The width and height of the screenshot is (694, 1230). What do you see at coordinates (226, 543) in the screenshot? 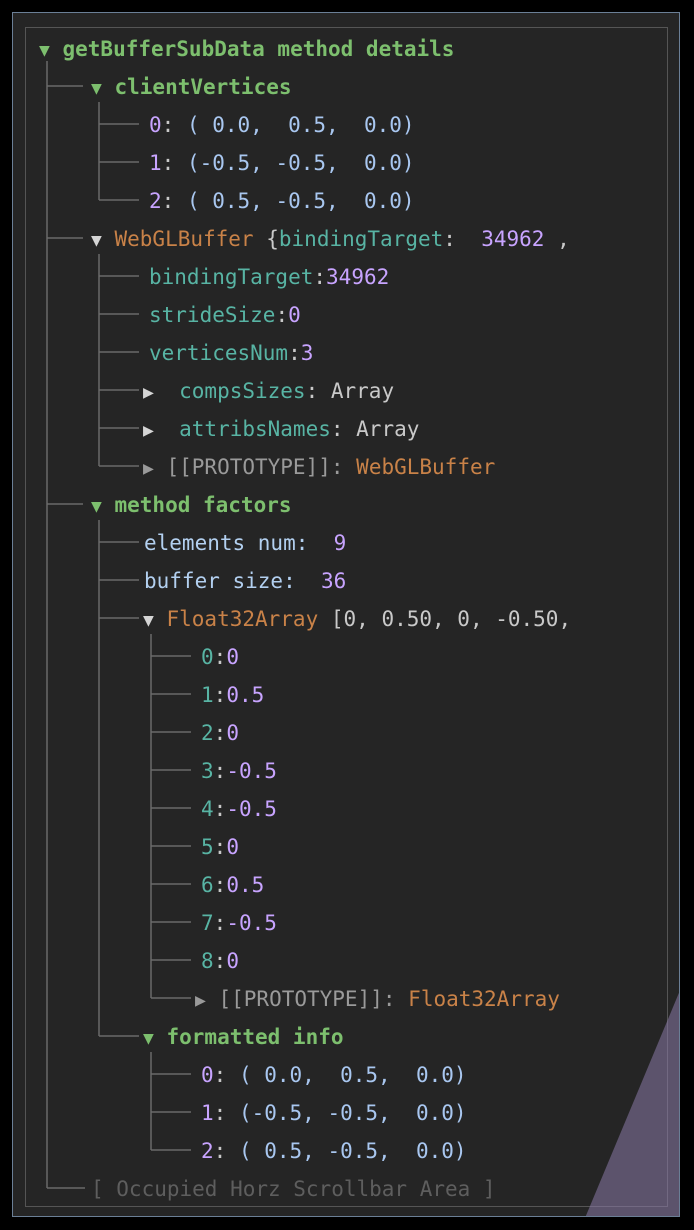
I see `elements-num-label: elements num:` at bounding box center [226, 543].